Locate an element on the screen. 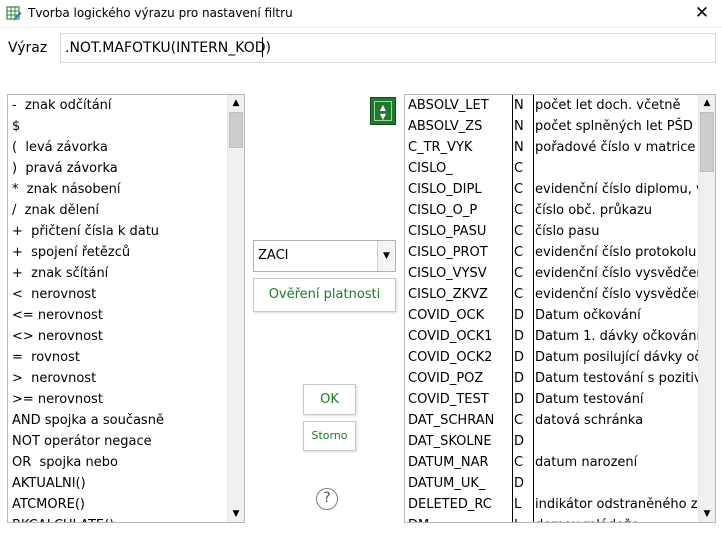 The height and width of the screenshot is (539, 722). field-type: N is located at coordinates (519, 105).